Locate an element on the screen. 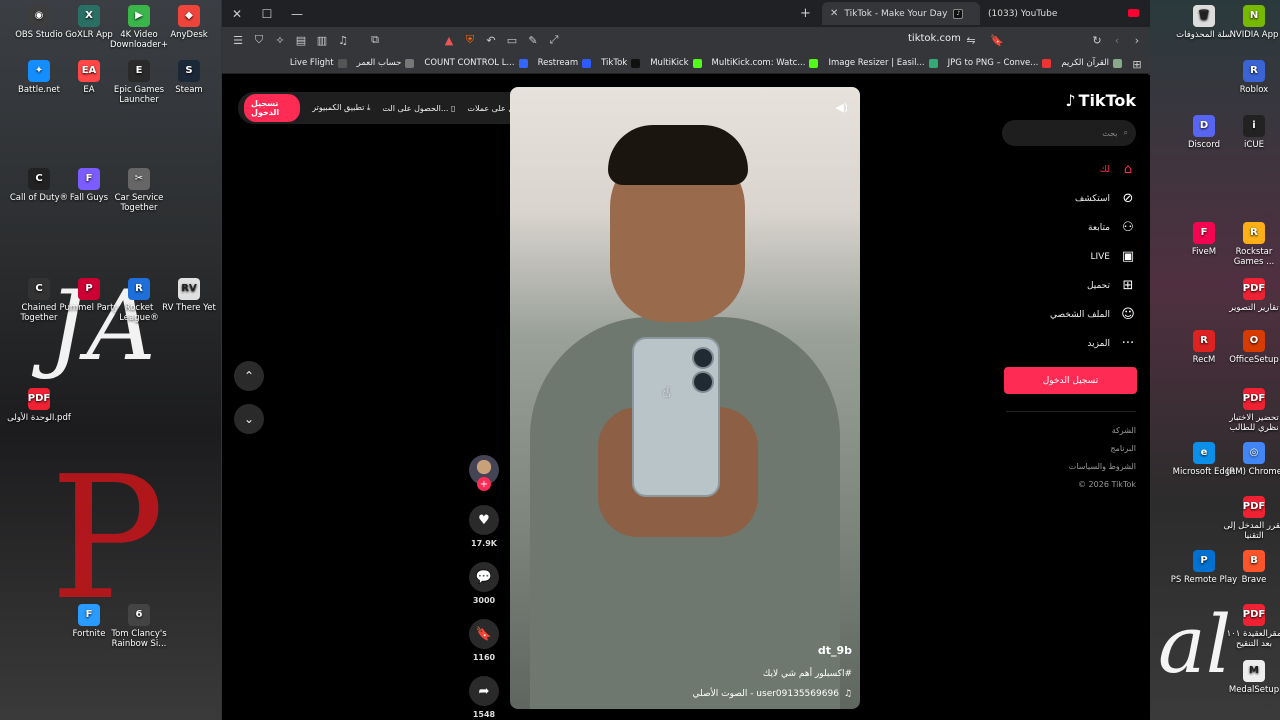 Image resolution: width=1280 pixels, height=720 pixels. sidebar-item-live: LIVE ▣ is located at coordinates (1066, 256).